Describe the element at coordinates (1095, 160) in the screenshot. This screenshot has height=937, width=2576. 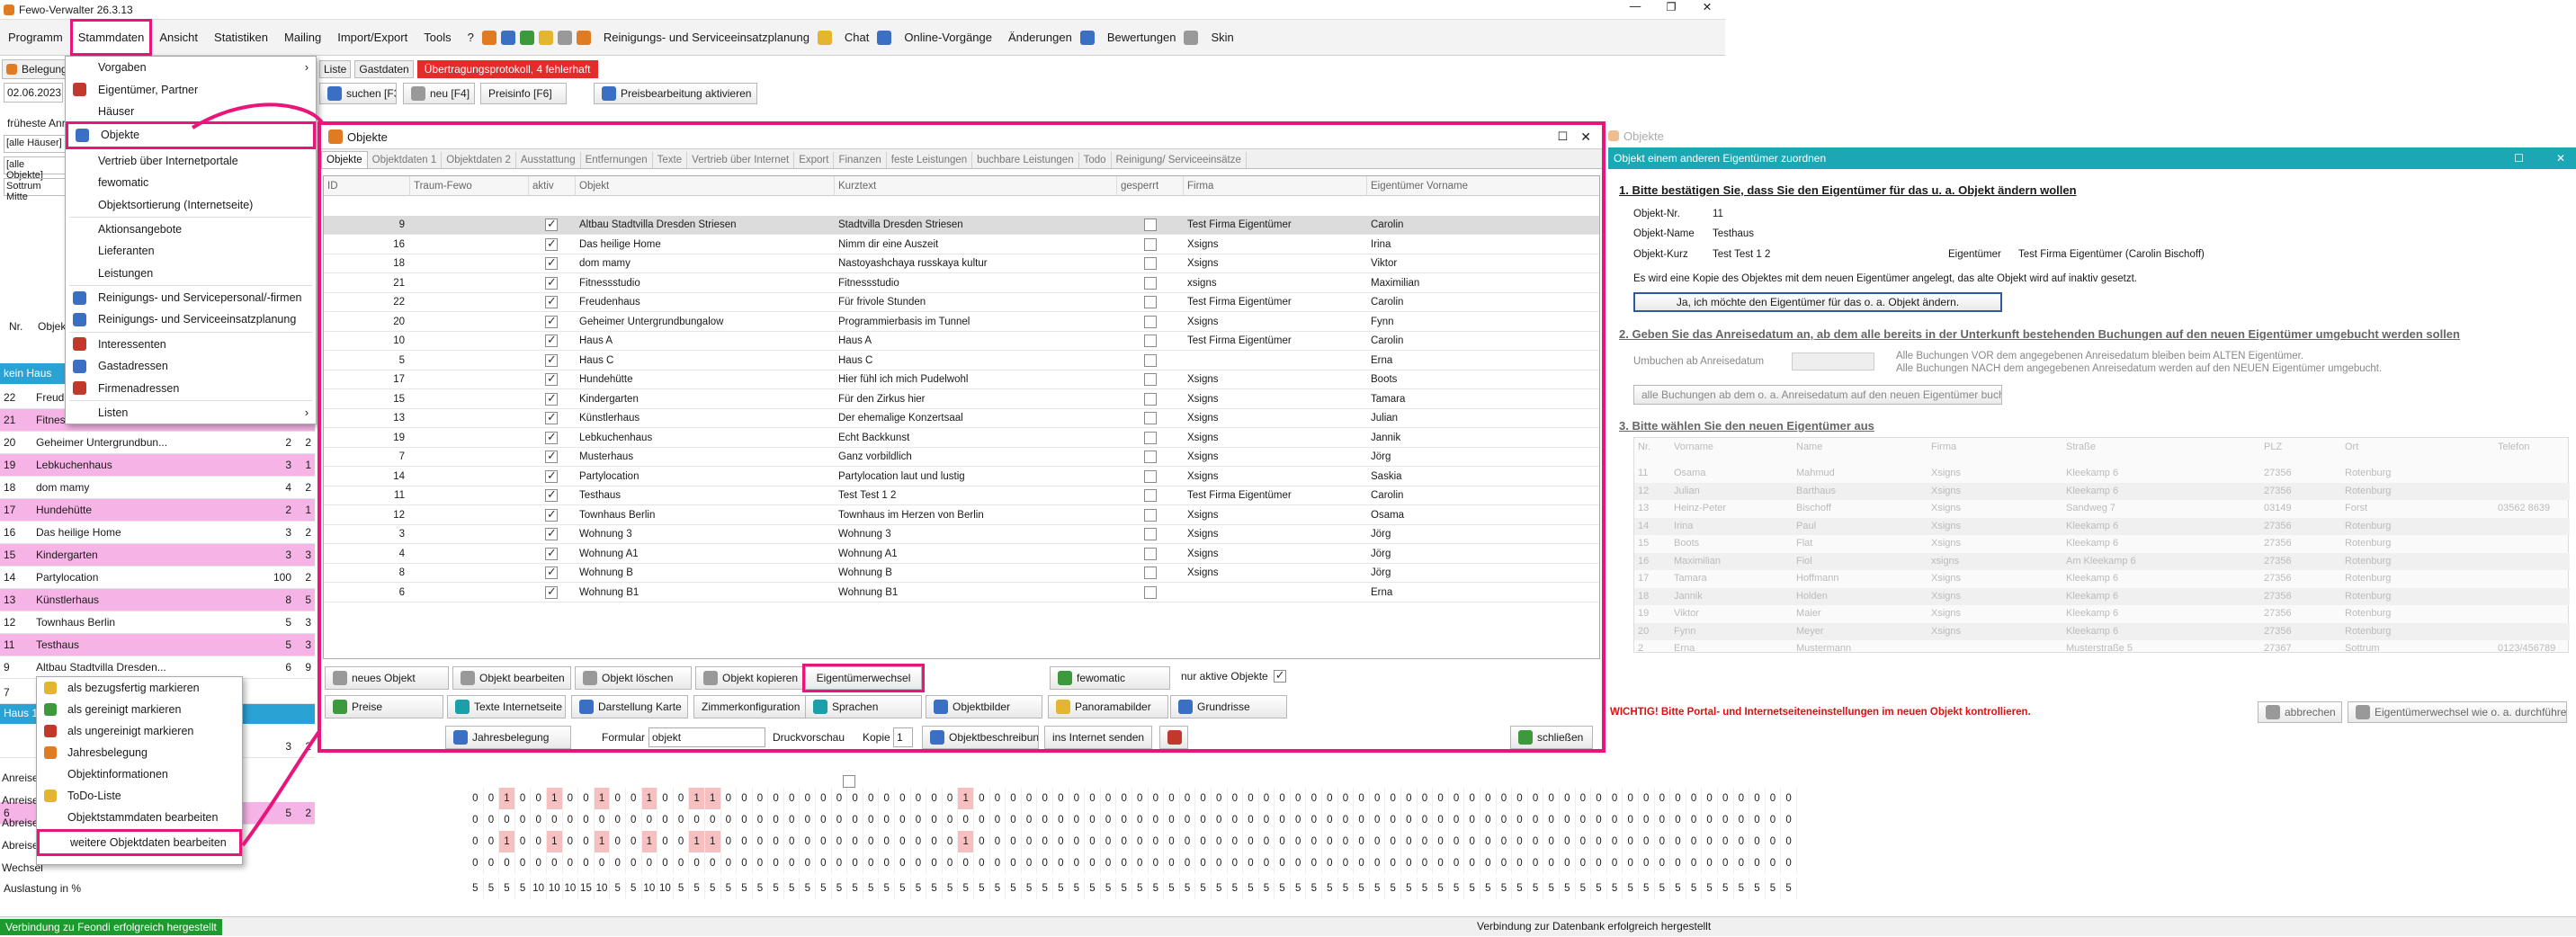
I see `tab-objekte-11: Todo` at that location.